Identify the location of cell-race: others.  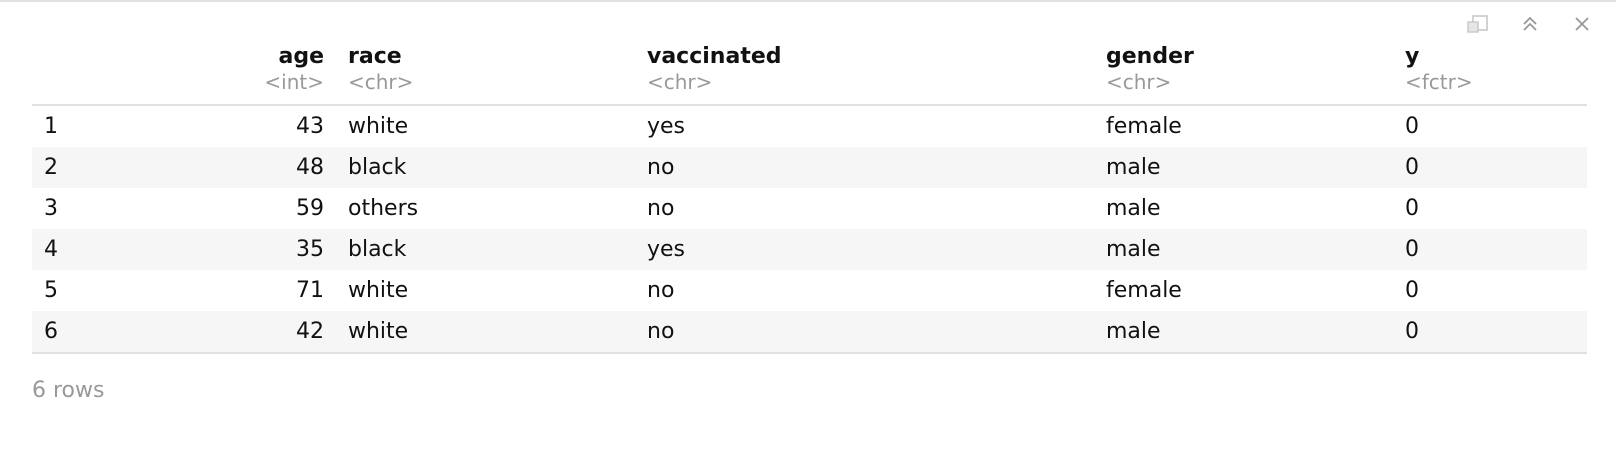
(383, 208).